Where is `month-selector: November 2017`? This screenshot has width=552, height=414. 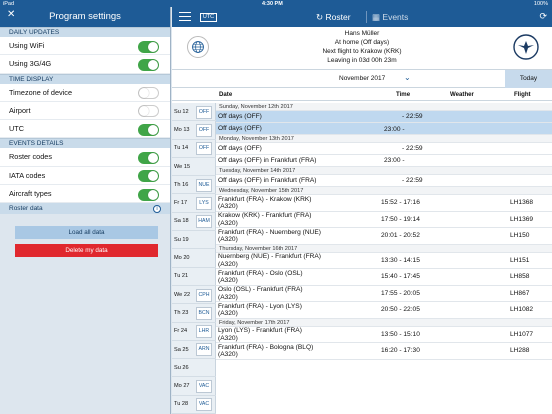 month-selector: November 2017 is located at coordinates (362, 78).